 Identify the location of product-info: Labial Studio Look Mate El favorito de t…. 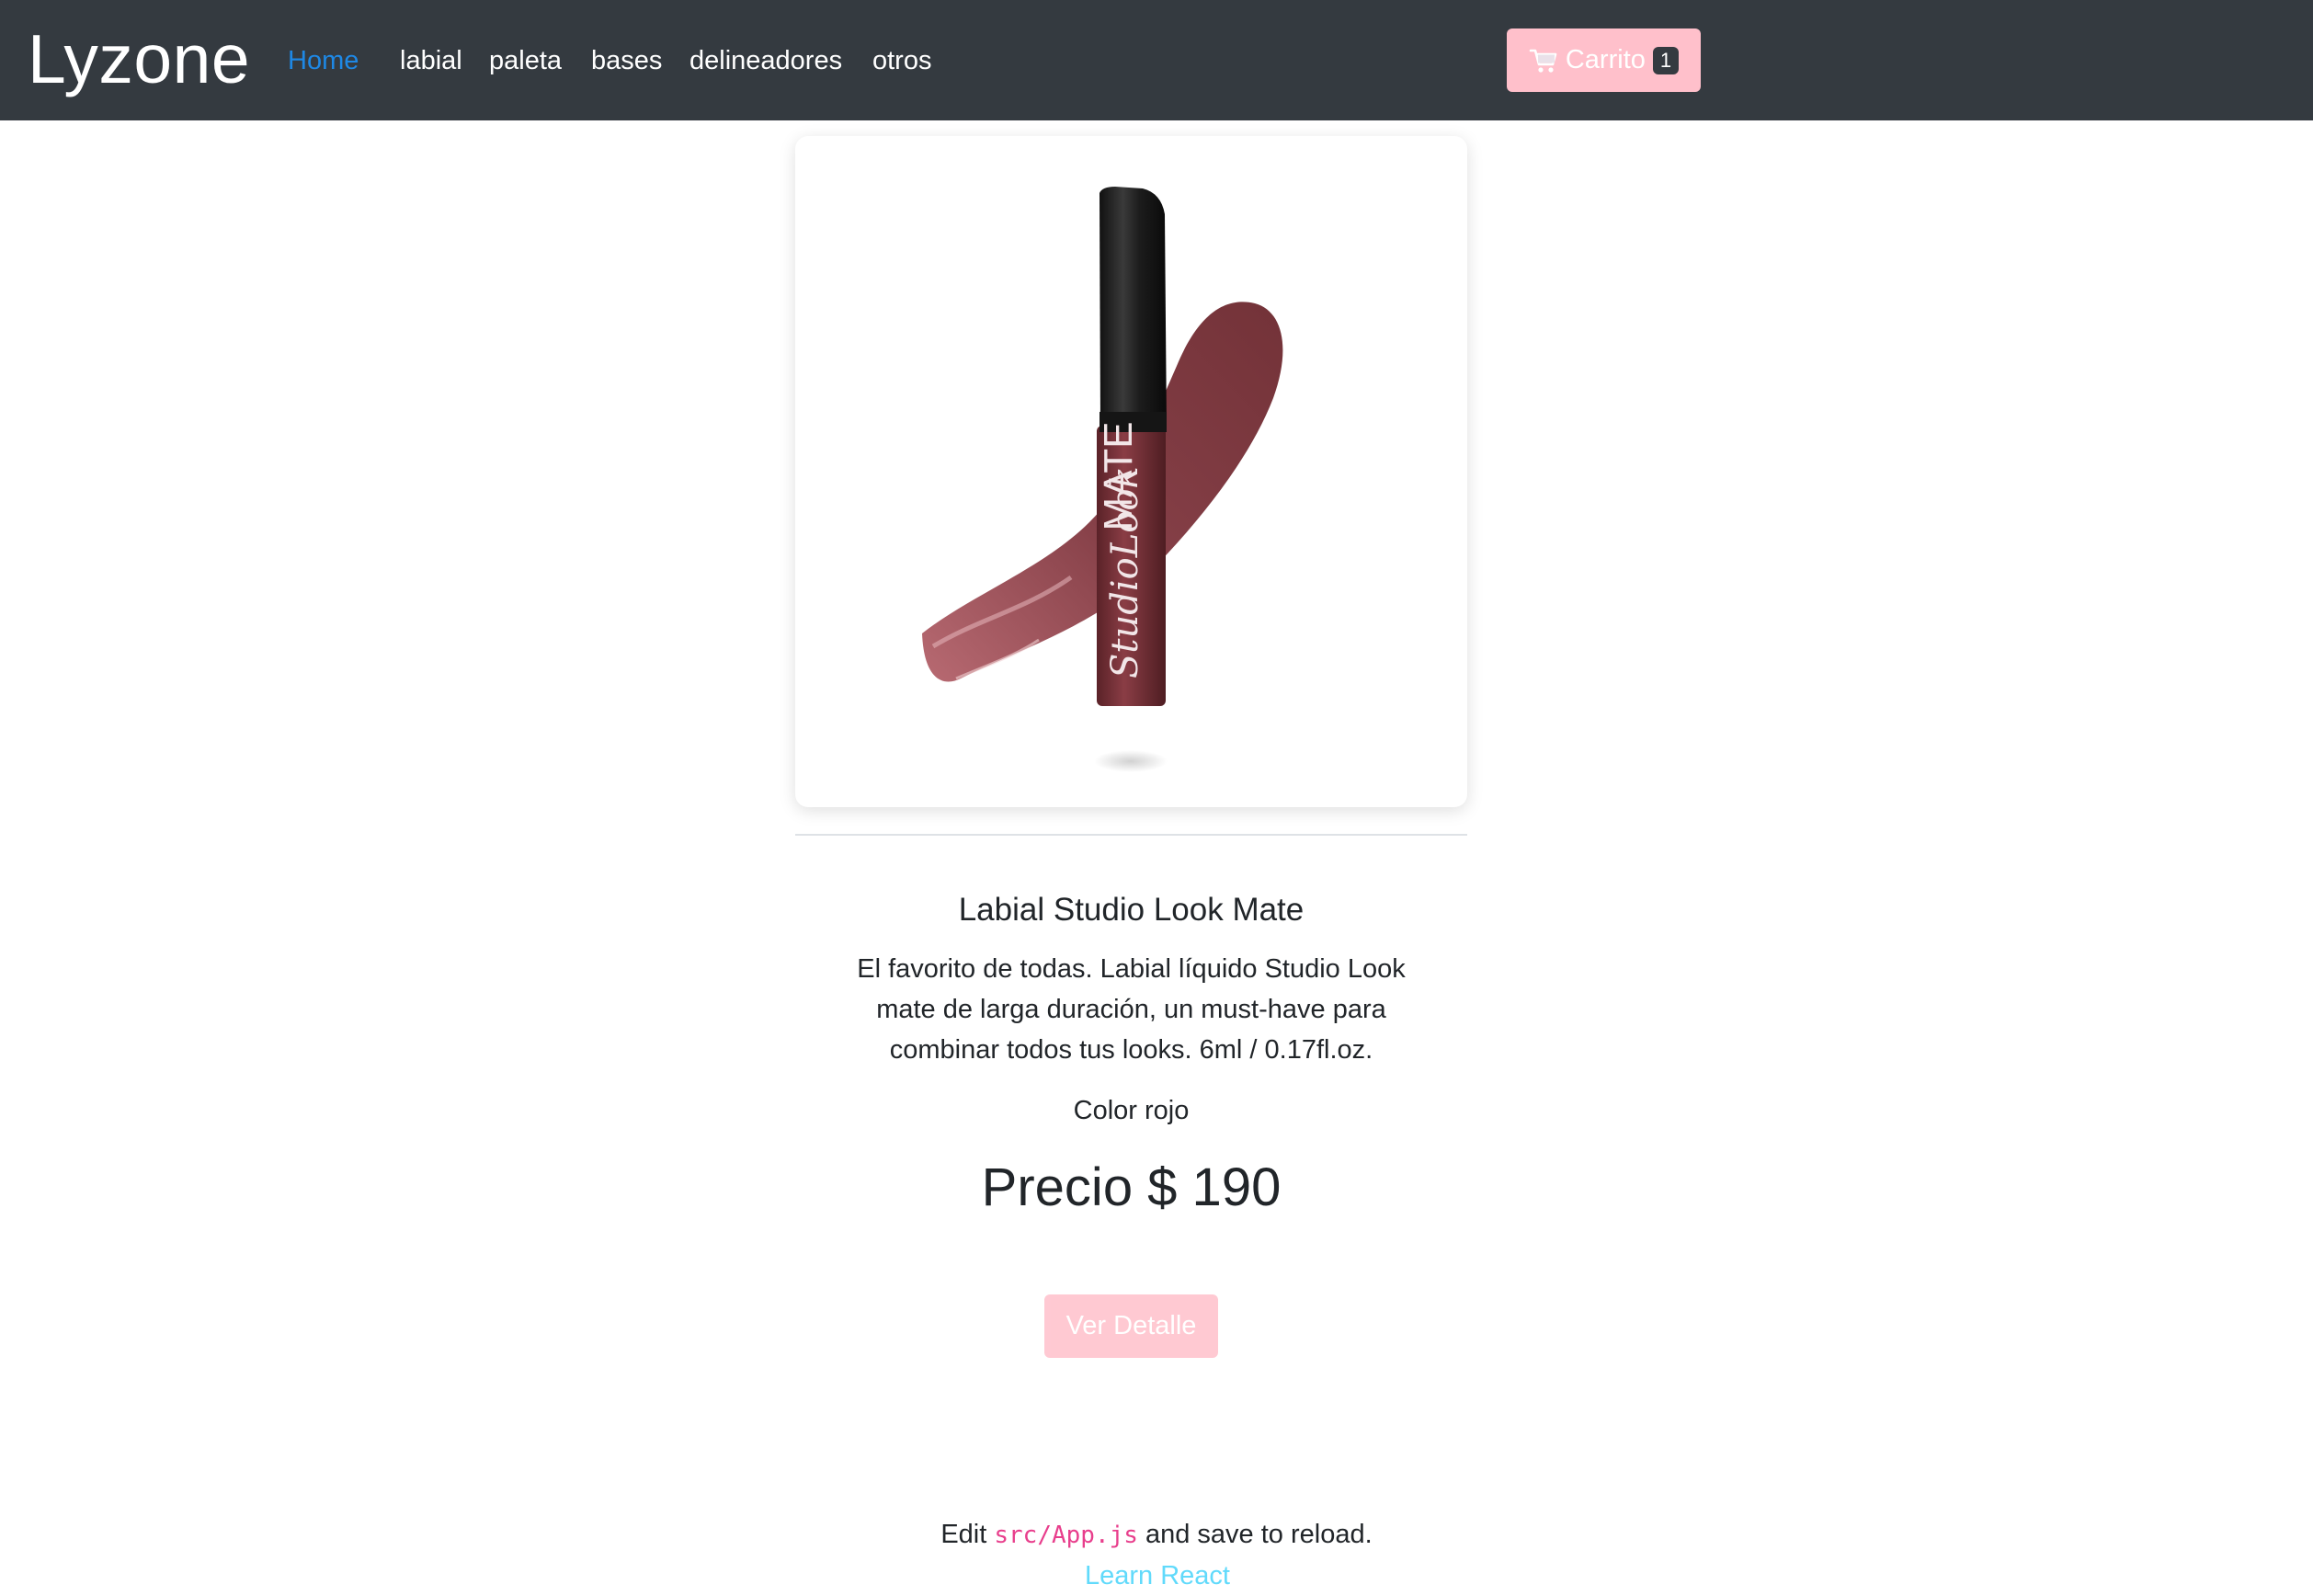
(1131, 1054).